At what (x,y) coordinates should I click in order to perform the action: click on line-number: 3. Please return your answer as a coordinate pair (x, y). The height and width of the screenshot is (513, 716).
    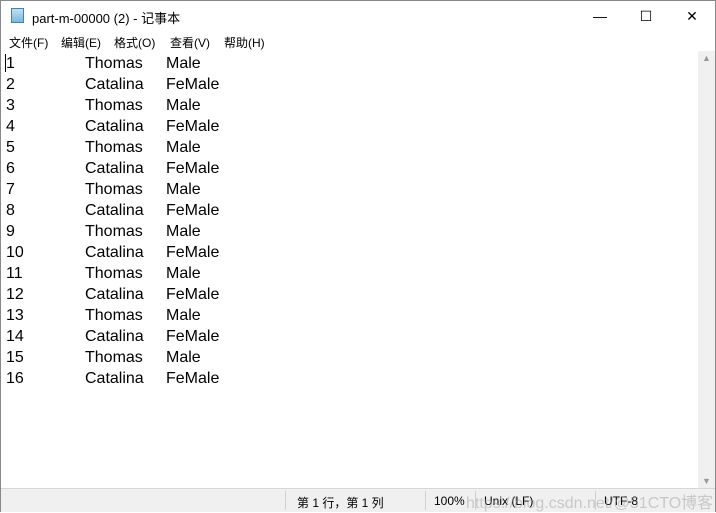
    Looking at the image, I should click on (10, 105).